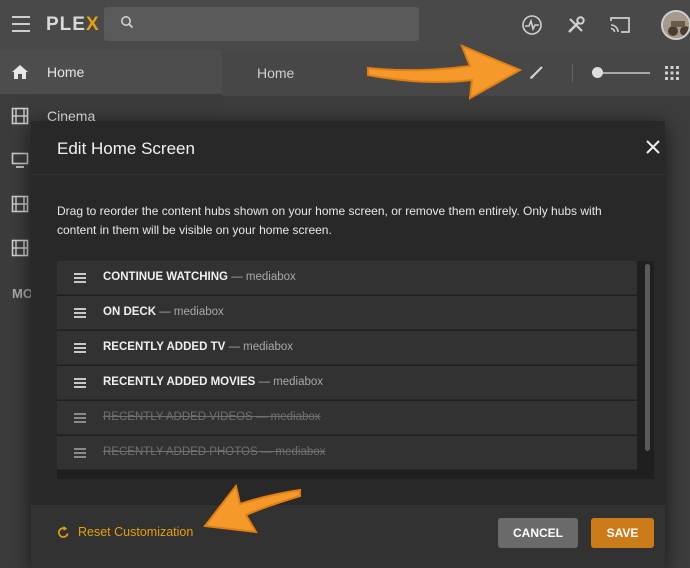  I want to click on list-scrollbar, so click(647, 357).